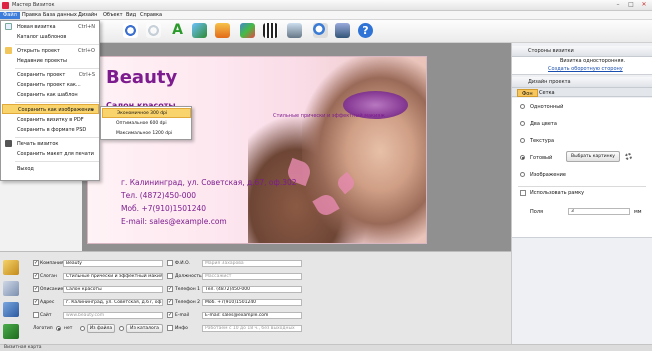 This screenshot has width=652, height=351. Describe the element at coordinates (43, 328) in the screenshot. I see `logo-label: Логотип` at that location.